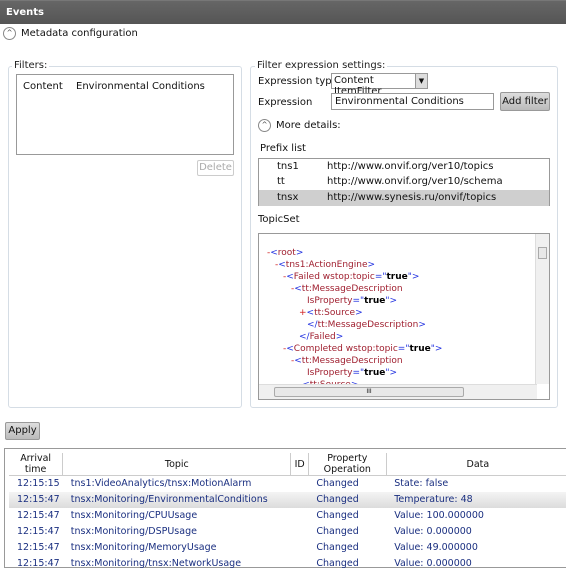 Image resolution: width=566 pixels, height=572 pixels. Describe the element at coordinates (354, 277) in the screenshot. I see `xml-line: -<Failed wstop:topic="true">` at that location.